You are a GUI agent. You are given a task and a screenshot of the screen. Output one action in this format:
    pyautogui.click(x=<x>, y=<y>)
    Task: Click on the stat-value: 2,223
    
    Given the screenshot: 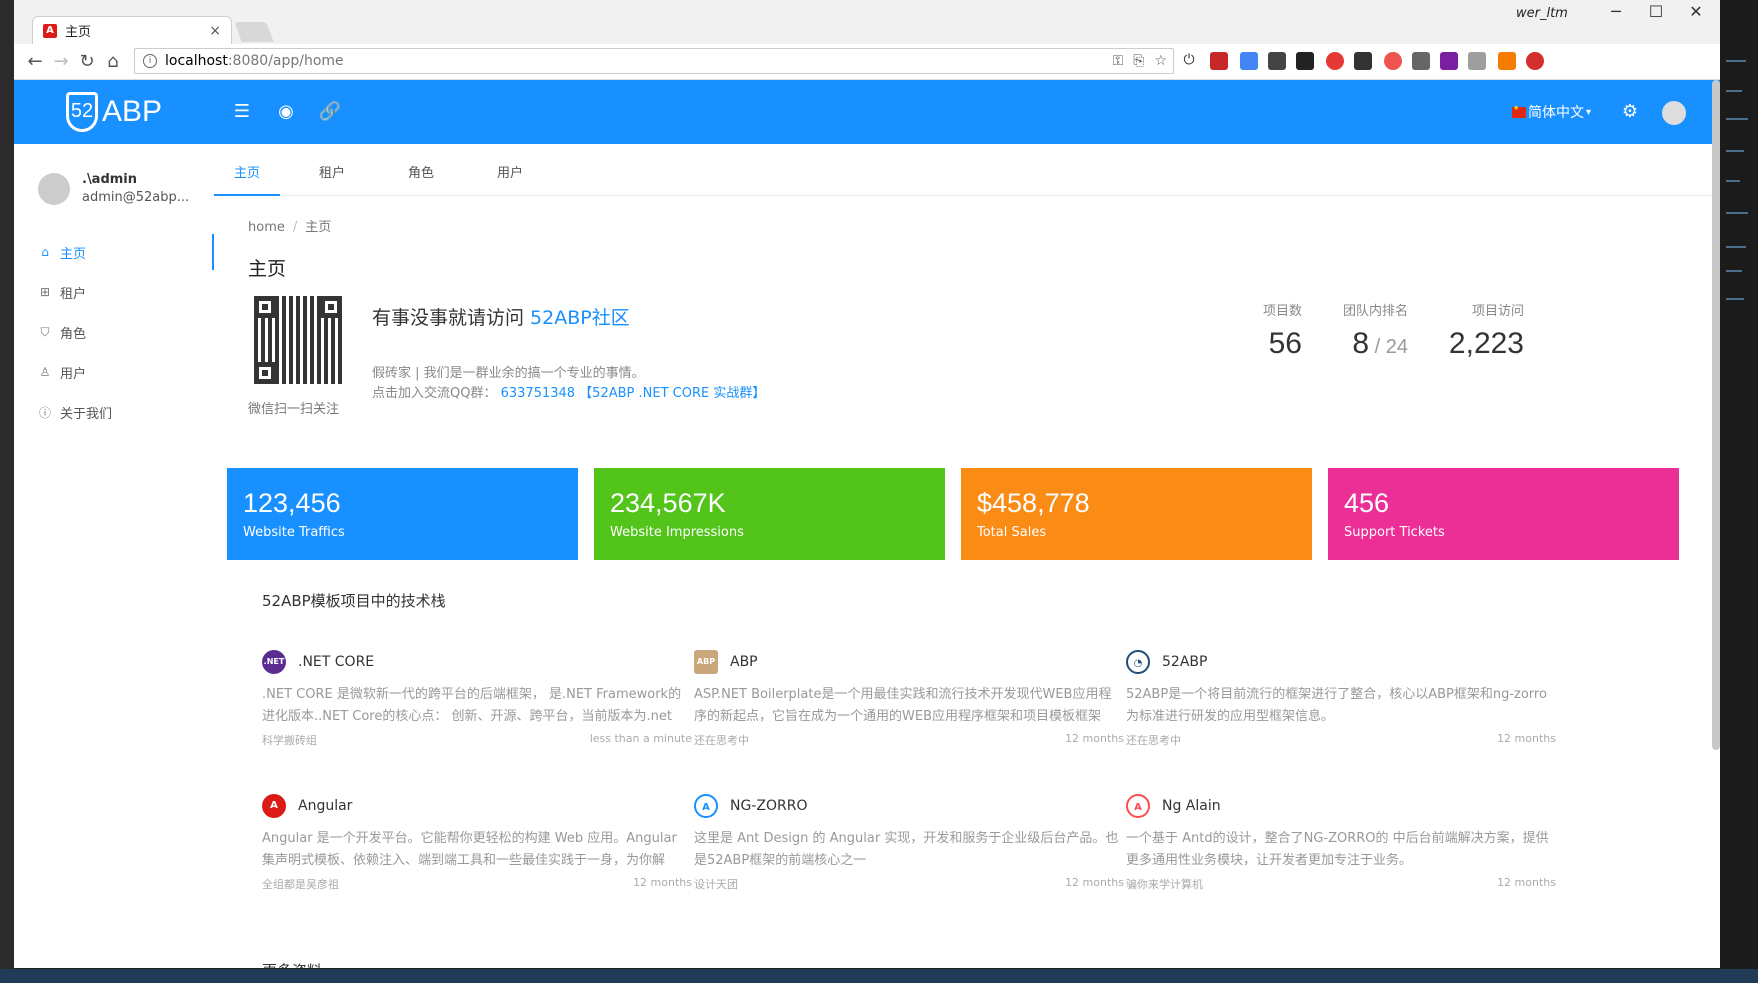 What is the action you would take?
    pyautogui.click(x=1486, y=343)
    